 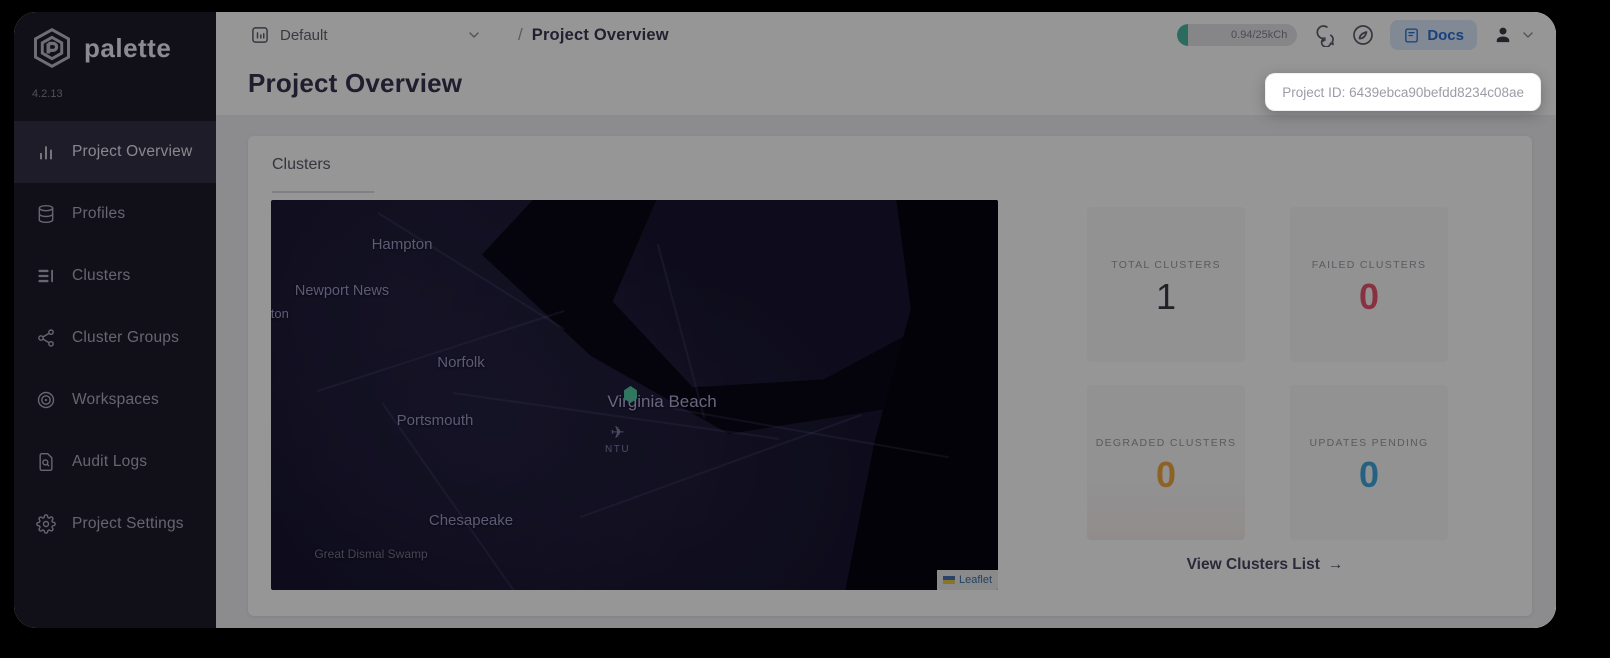 I want to click on stat-label: FAILED CLUSTERS, so click(x=1369, y=265).